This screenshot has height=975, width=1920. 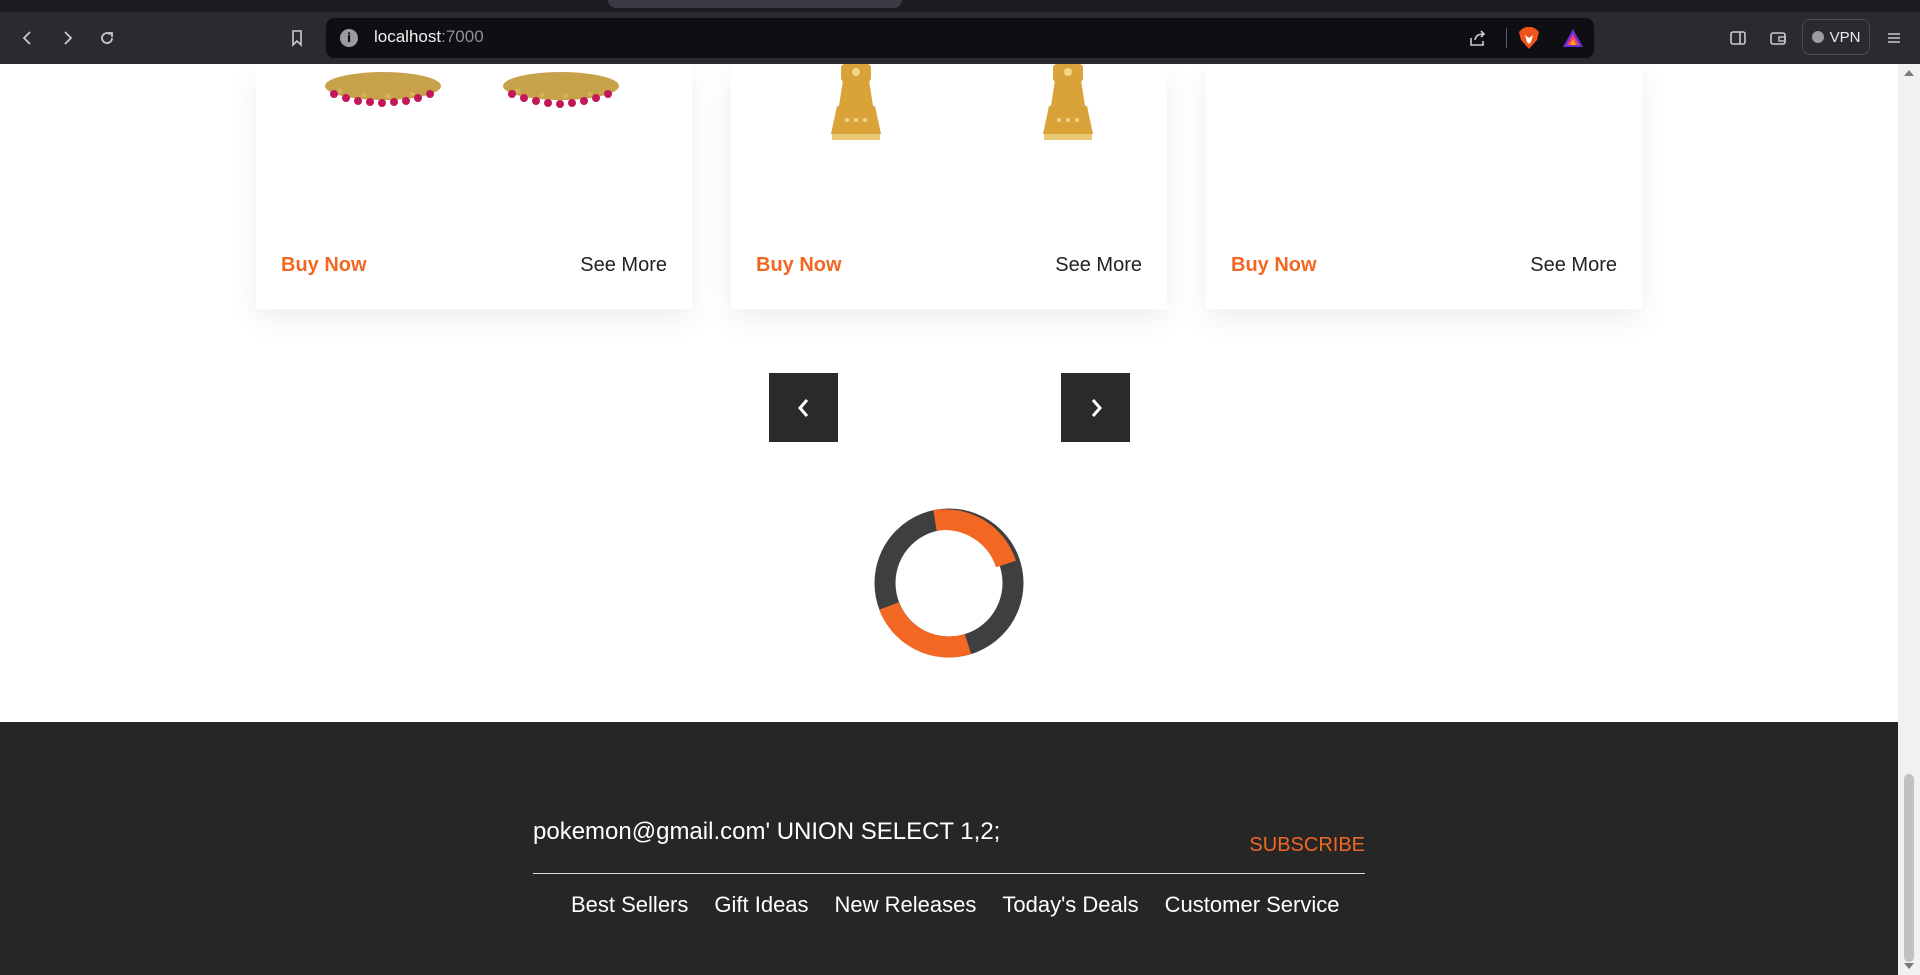 What do you see at coordinates (761, 905) in the screenshot?
I see `footer-link-gift-ideas: Gift Ideas` at bounding box center [761, 905].